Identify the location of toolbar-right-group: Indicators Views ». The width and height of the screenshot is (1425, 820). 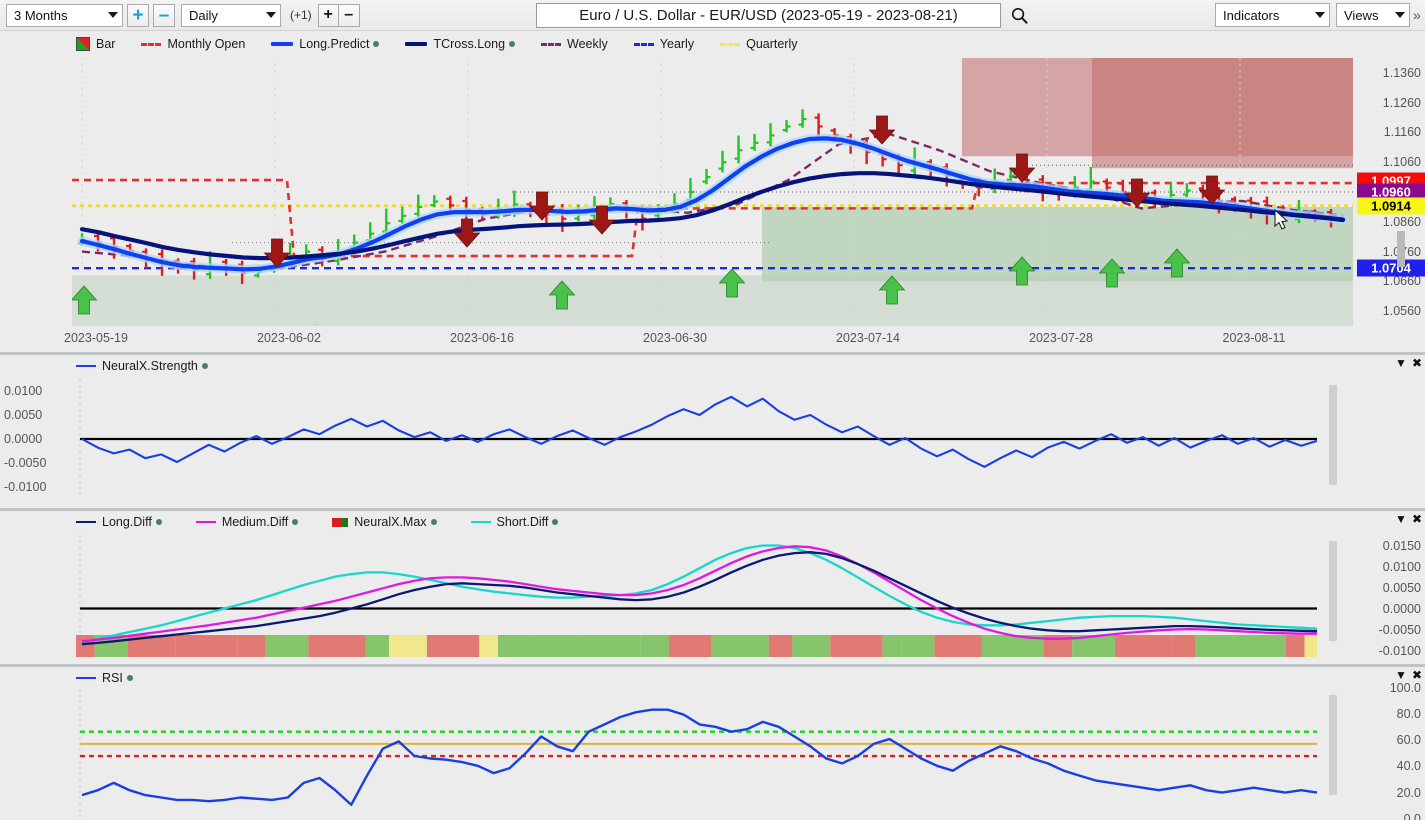
(1319, 15).